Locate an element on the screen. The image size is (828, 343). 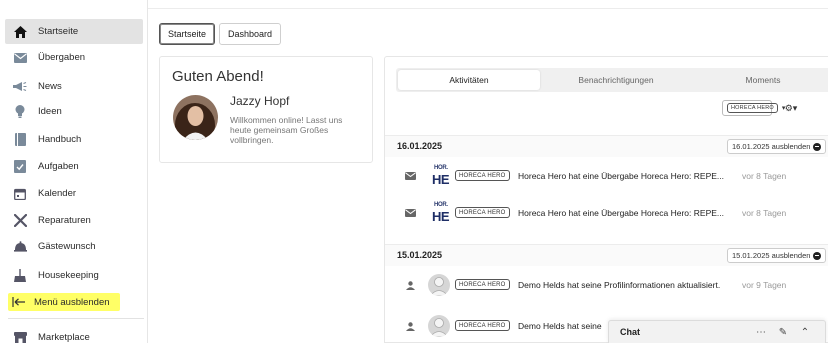
sidebar-item-kalender: Kalender is located at coordinates (74, 193).